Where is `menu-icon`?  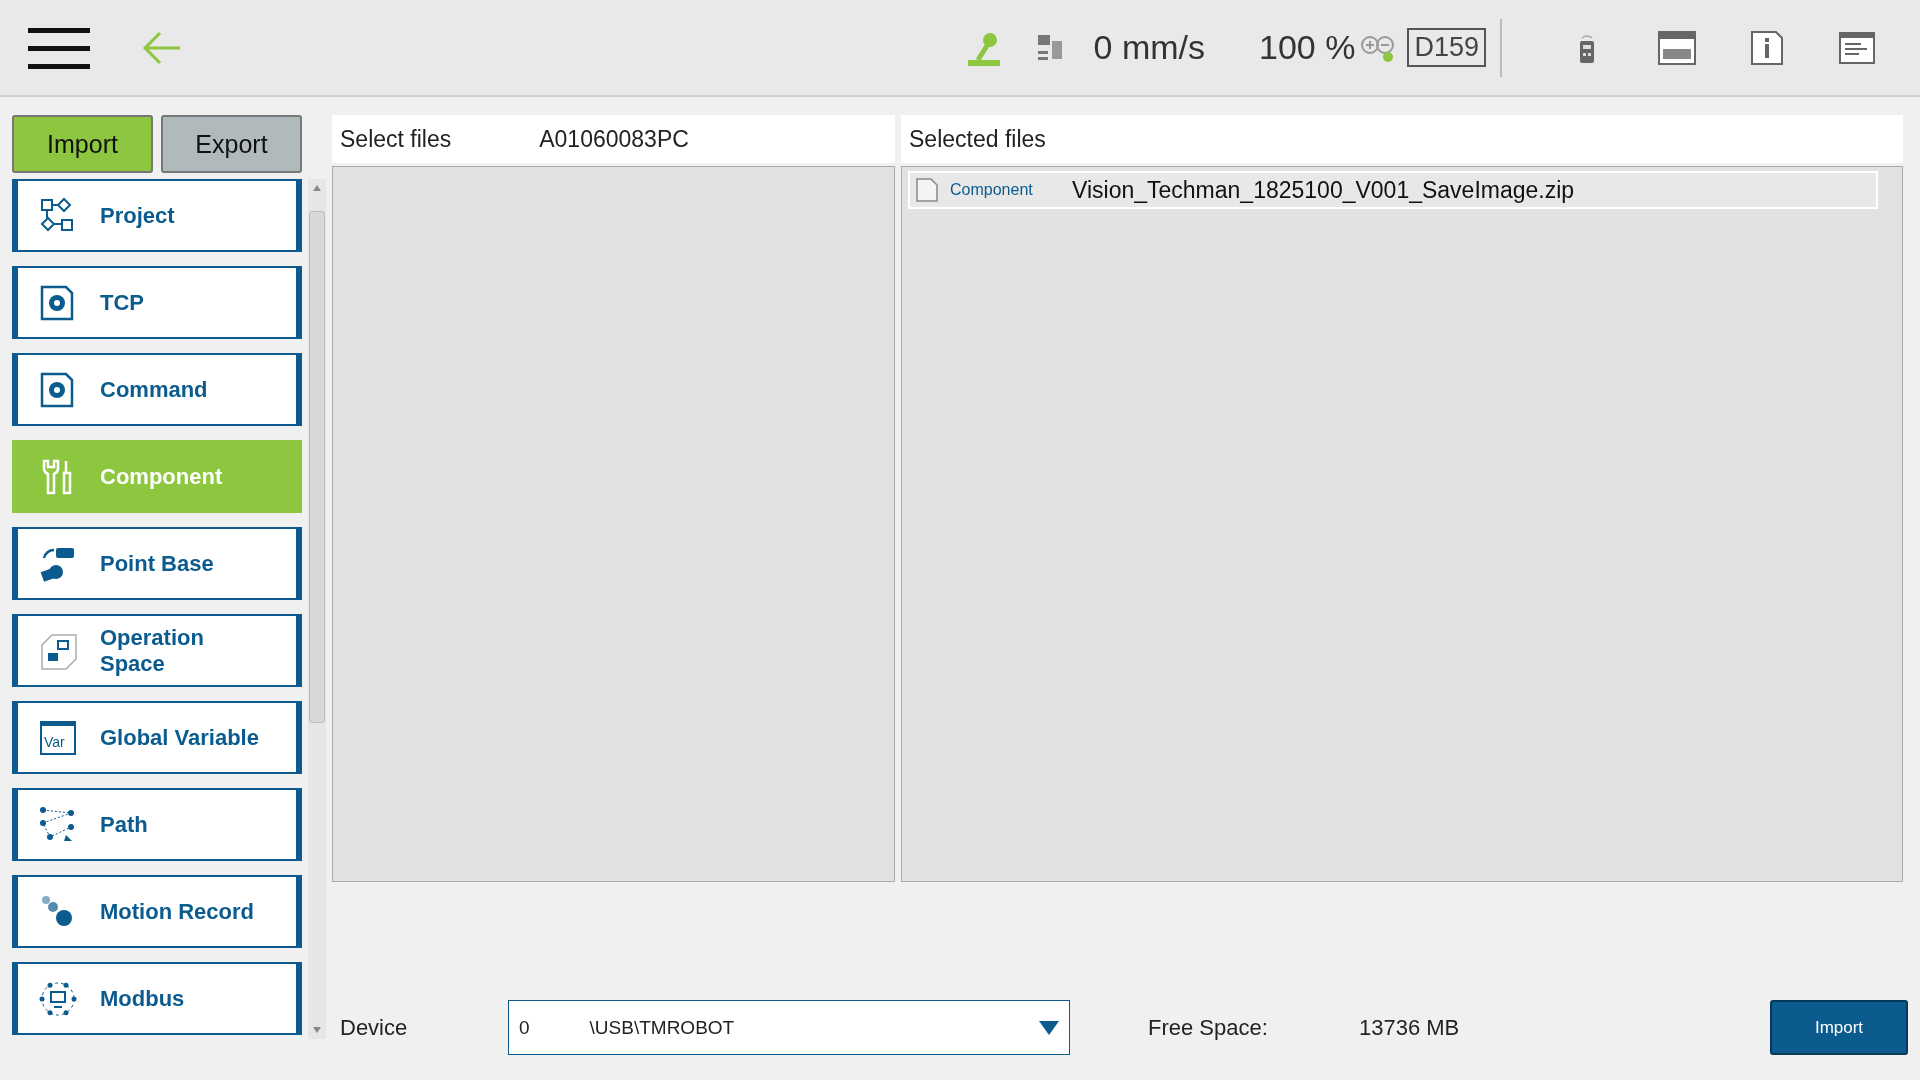 menu-icon is located at coordinates (59, 47).